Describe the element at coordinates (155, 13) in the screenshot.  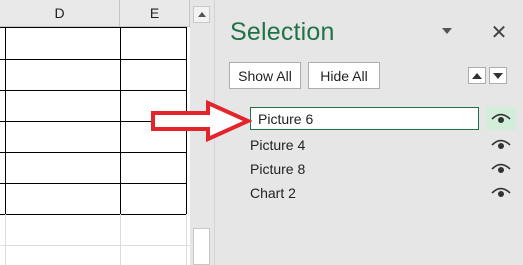
I see `column-header-e: E` at that location.